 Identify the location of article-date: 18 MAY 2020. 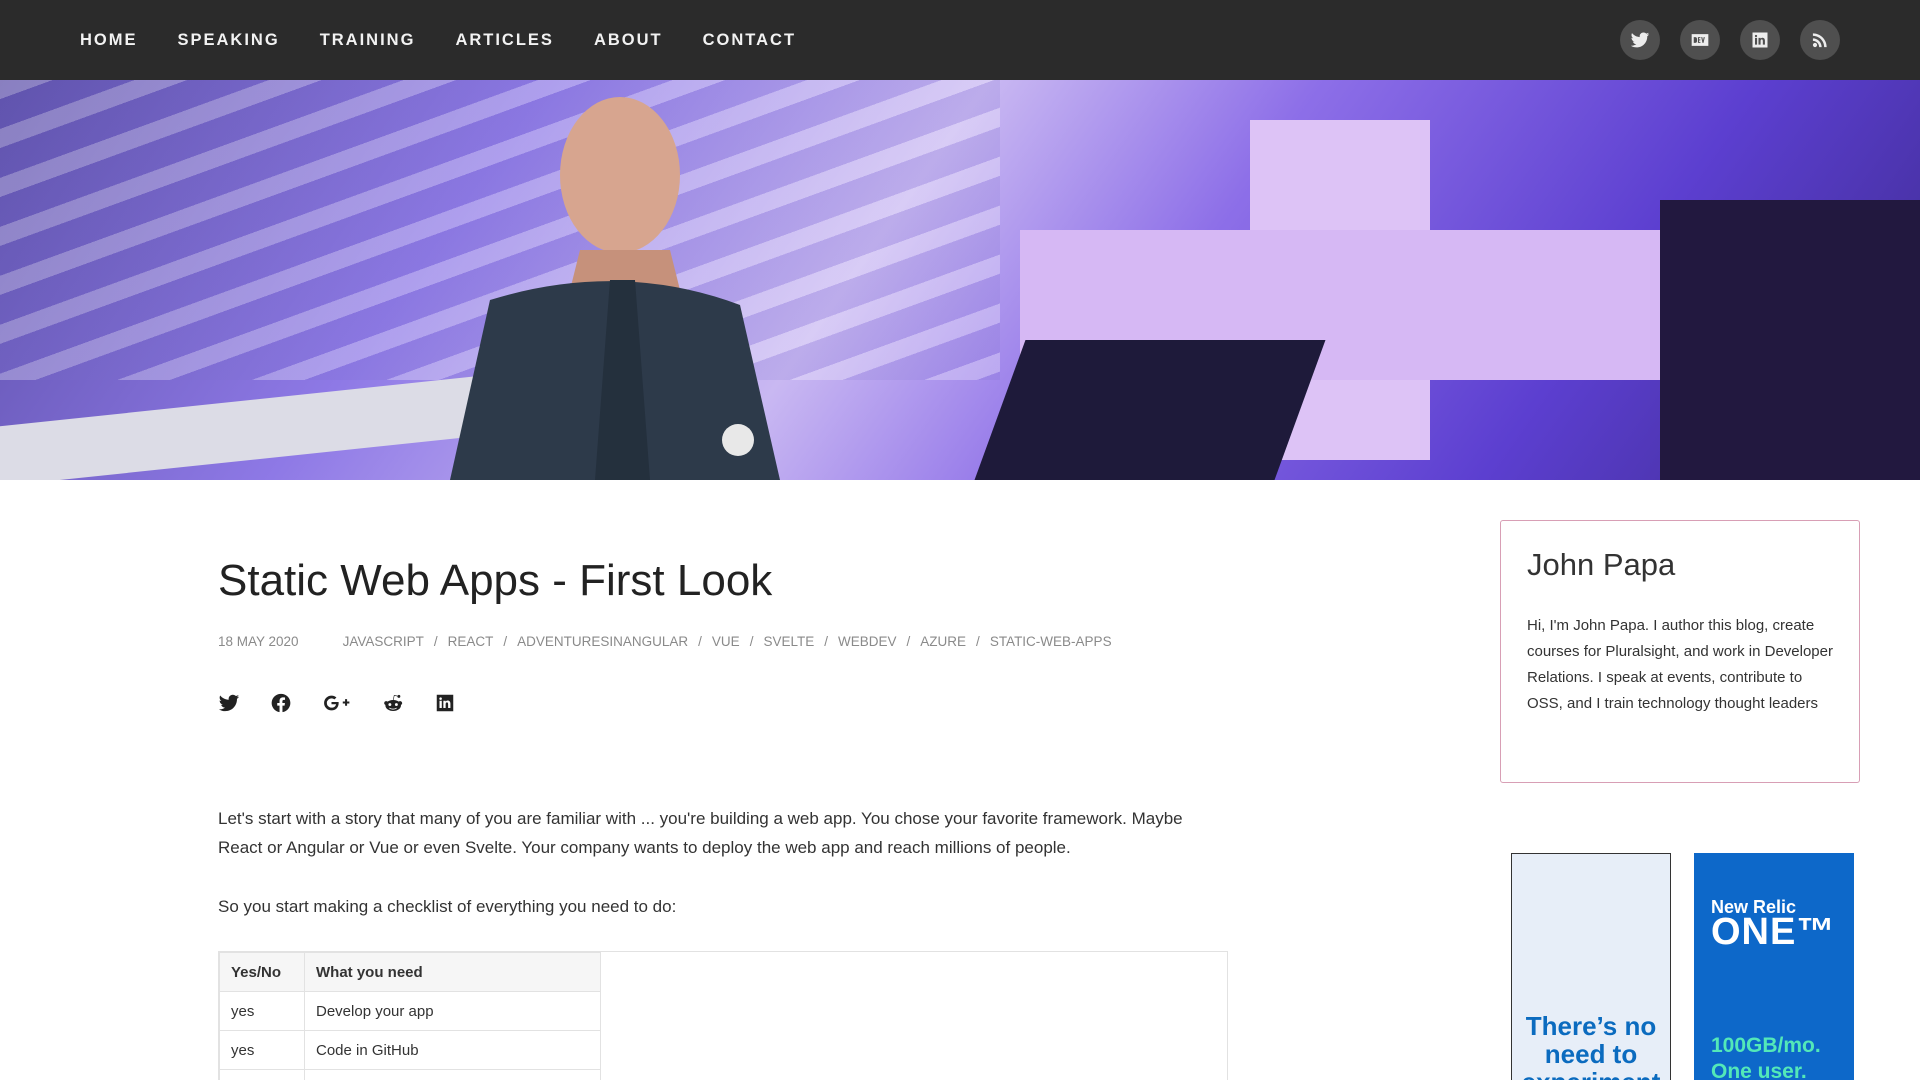
(258, 641).